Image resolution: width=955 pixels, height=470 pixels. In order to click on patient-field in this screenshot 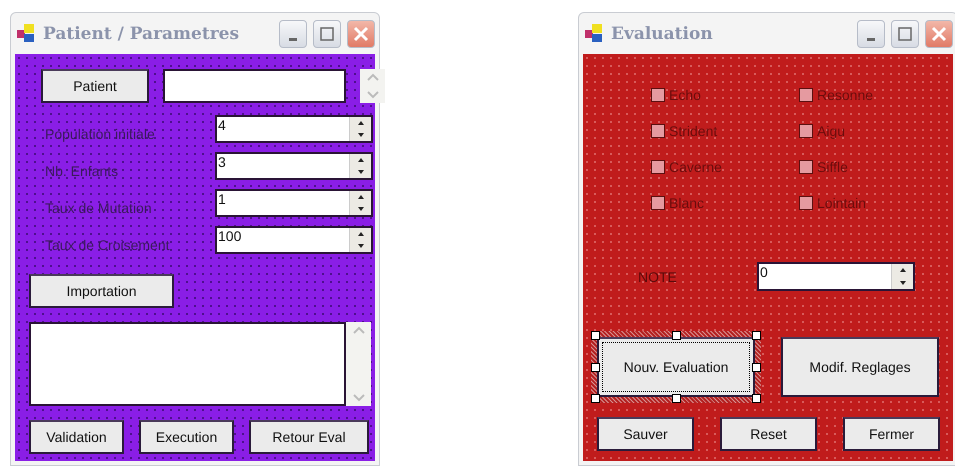, I will do `click(254, 86)`.